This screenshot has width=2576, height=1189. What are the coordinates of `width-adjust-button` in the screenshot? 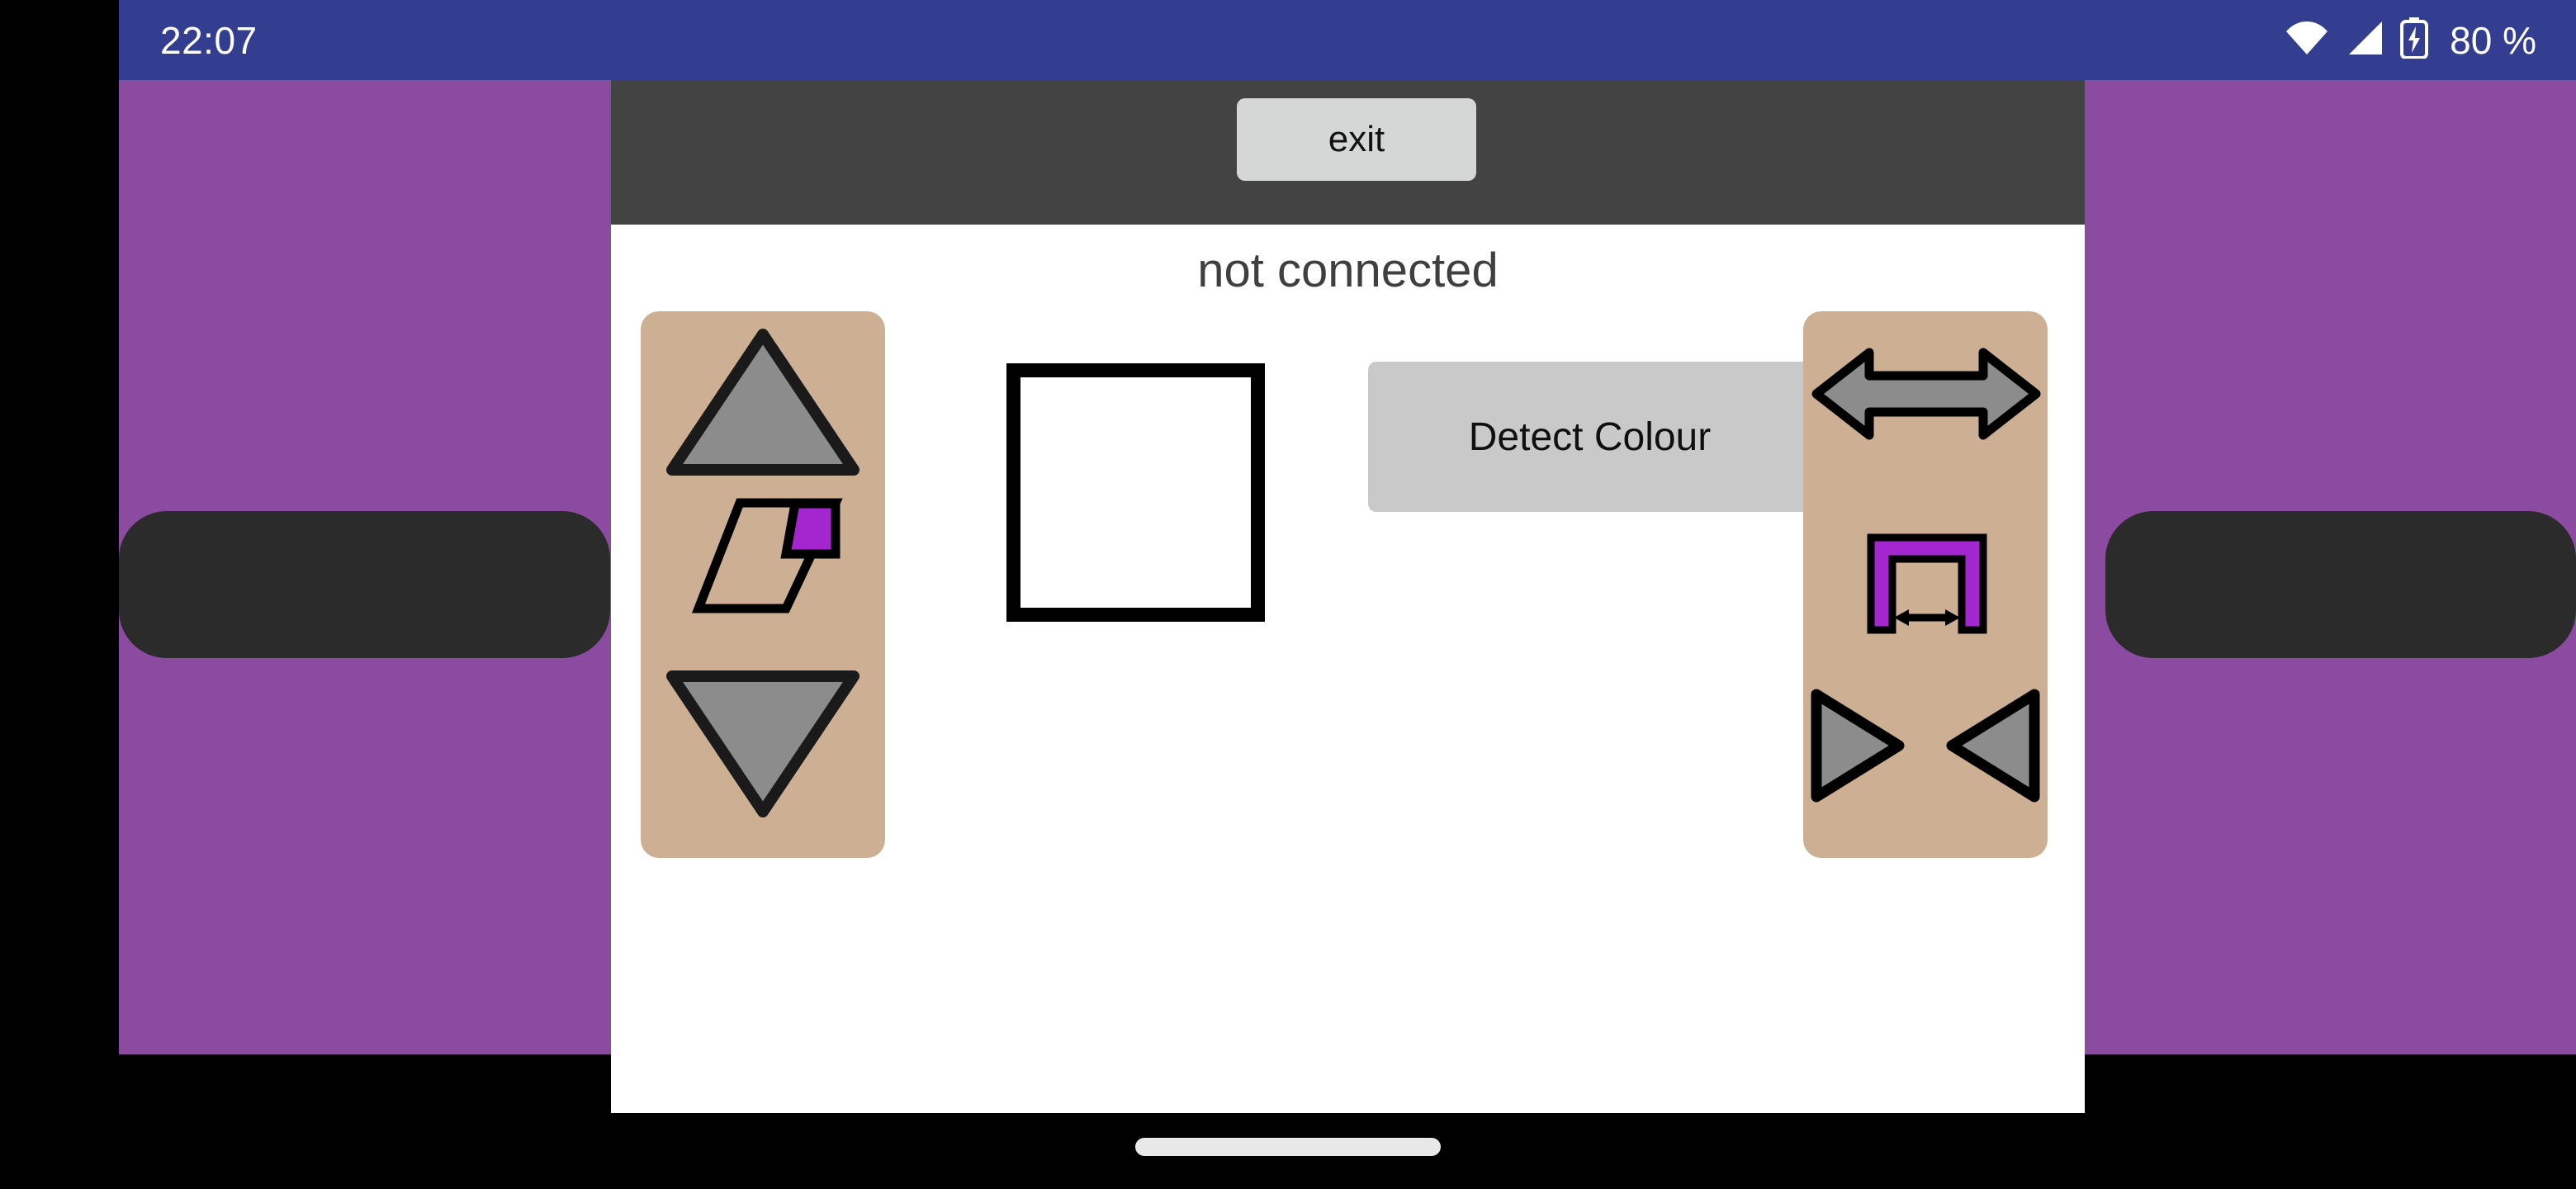 It's located at (1927, 586).